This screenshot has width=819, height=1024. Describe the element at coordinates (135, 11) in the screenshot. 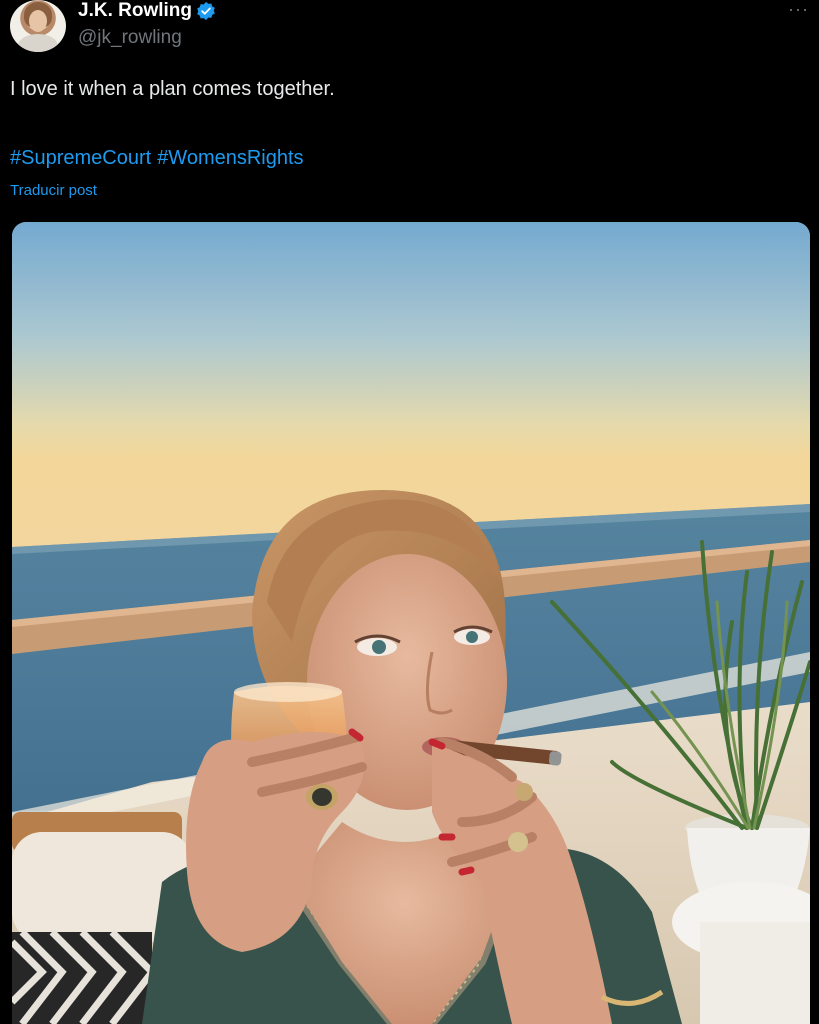

I see `author-display-name: J.K. Rowling` at that location.